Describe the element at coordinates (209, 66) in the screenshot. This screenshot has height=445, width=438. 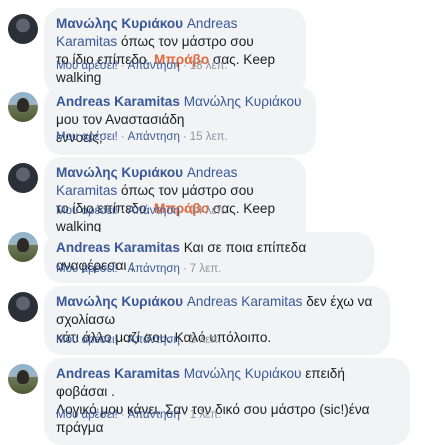
I see `comment-time: 18 λεπ.` at that location.